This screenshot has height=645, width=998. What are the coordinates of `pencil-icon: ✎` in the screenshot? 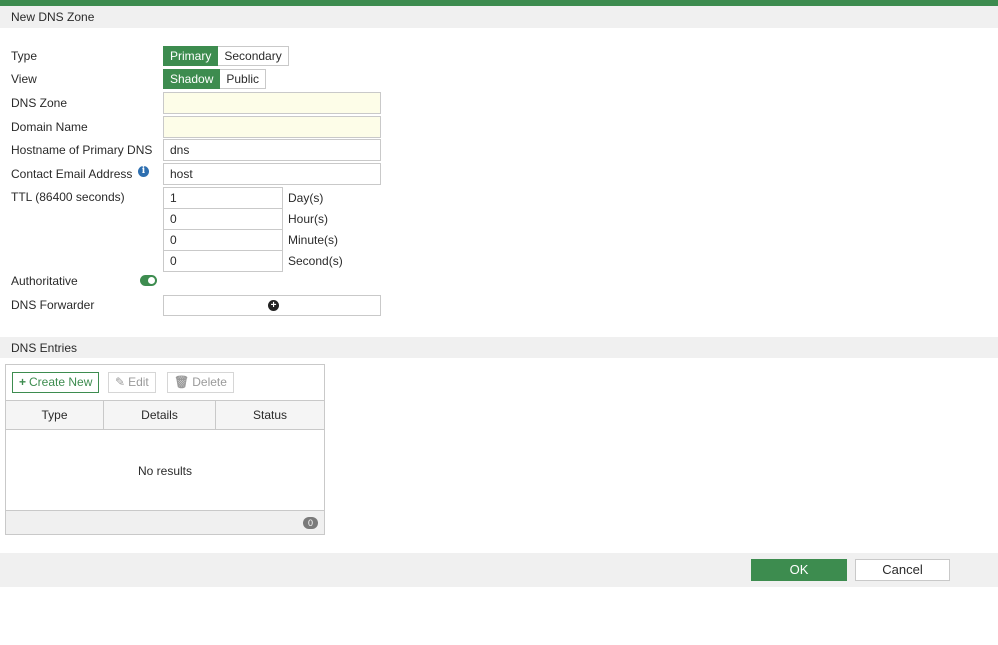 It's located at (120, 382).